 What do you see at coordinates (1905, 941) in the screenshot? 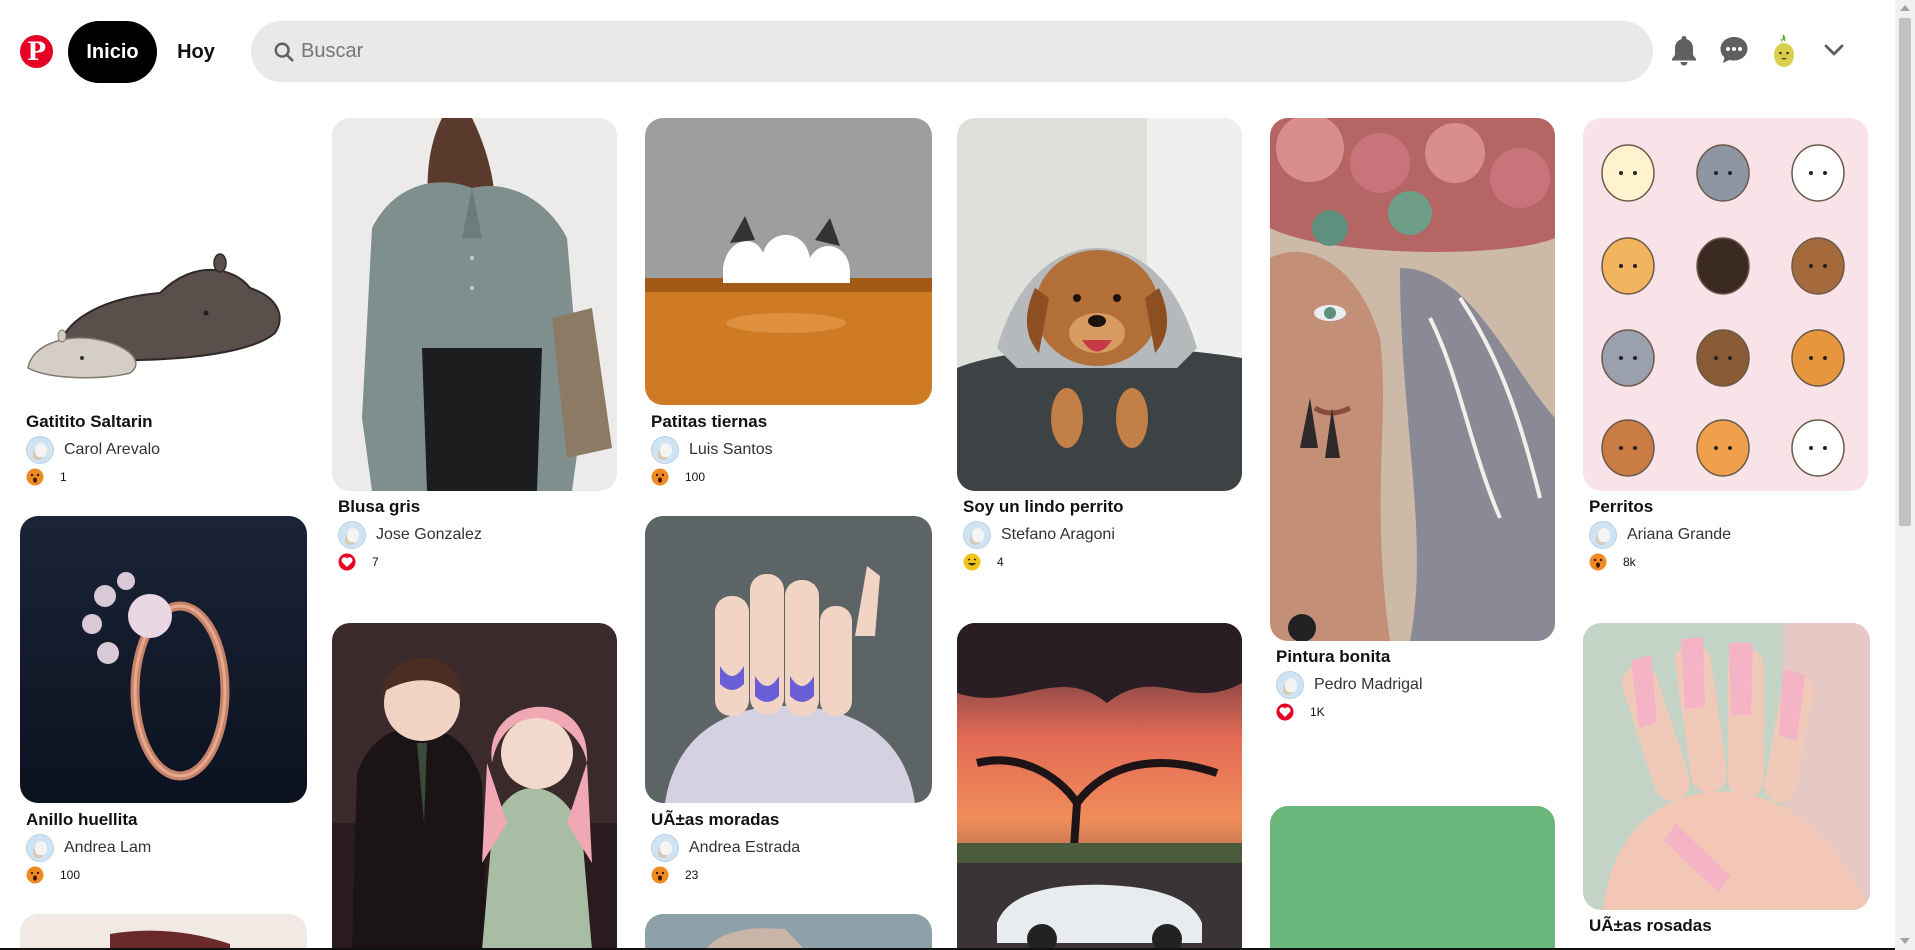
I see `scroll-down-arrow-icon` at bounding box center [1905, 941].